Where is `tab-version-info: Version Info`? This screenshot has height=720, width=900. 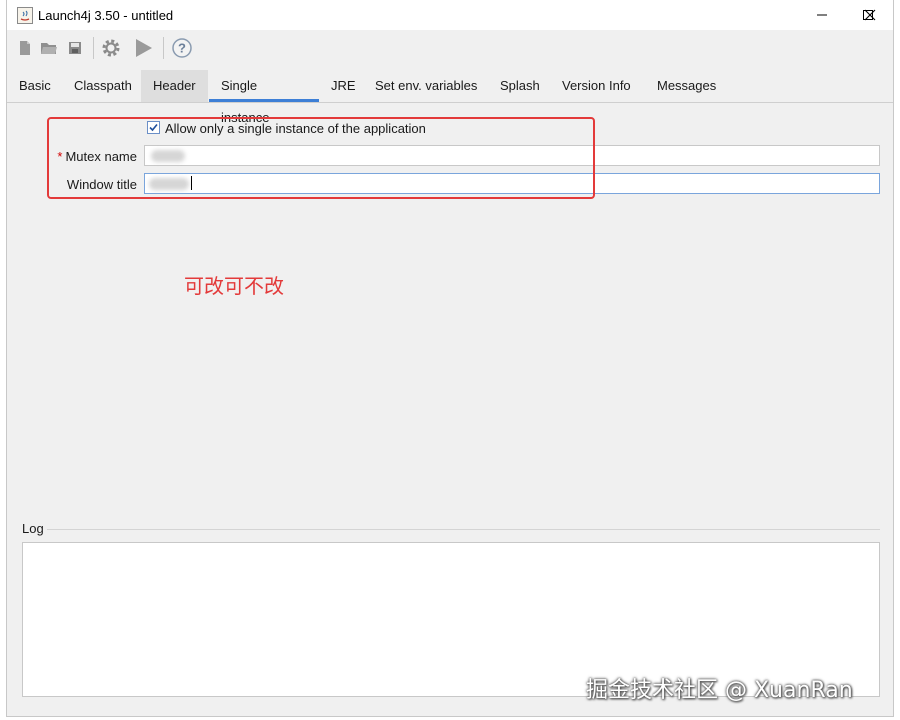 tab-version-info: Version Info is located at coordinates (596, 86).